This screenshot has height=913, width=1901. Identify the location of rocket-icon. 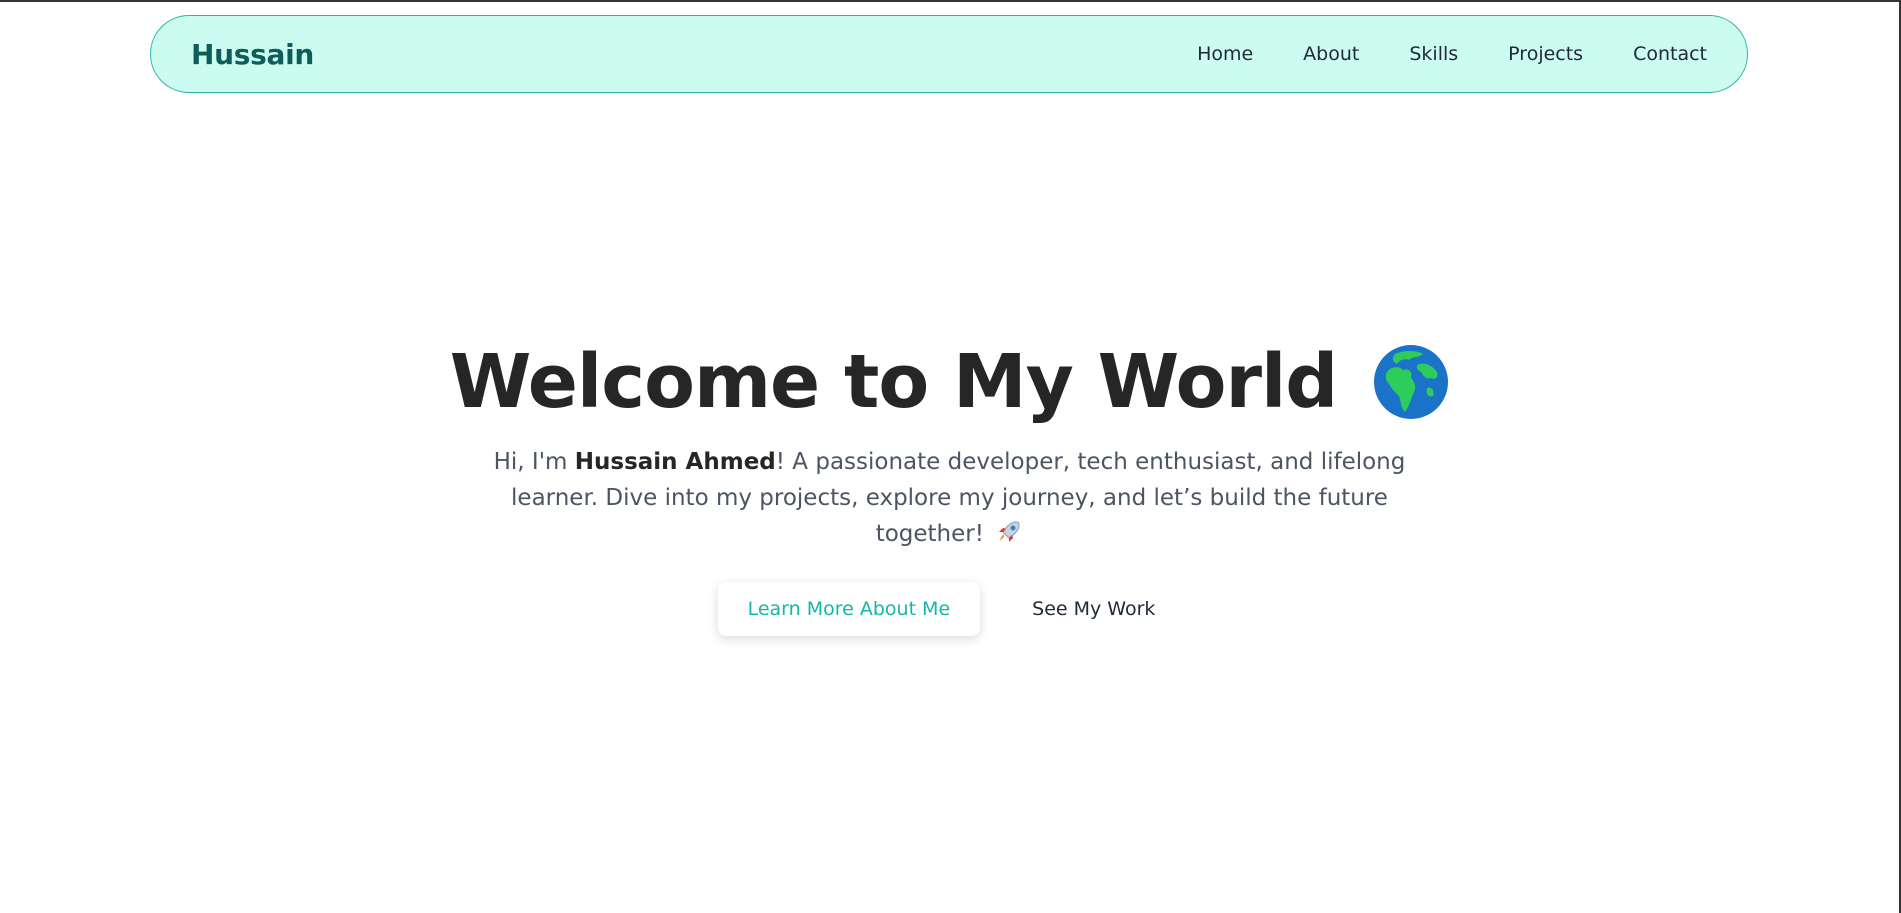
(1009, 531).